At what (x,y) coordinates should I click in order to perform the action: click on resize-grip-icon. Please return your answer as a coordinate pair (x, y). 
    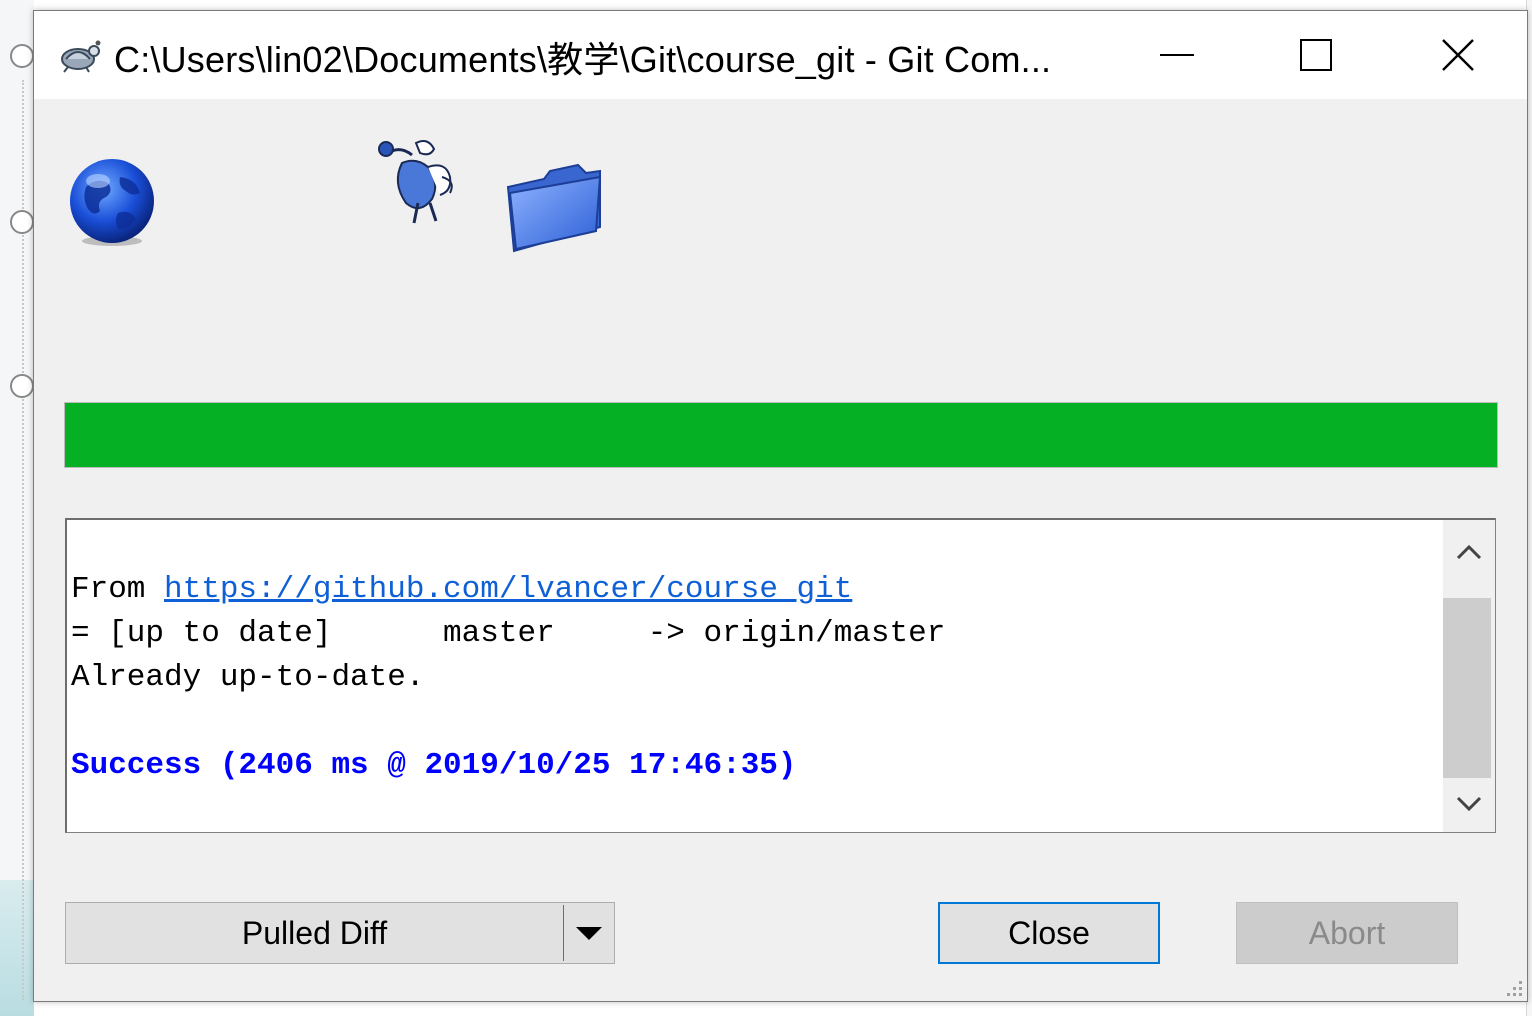
    Looking at the image, I should click on (1513, 987).